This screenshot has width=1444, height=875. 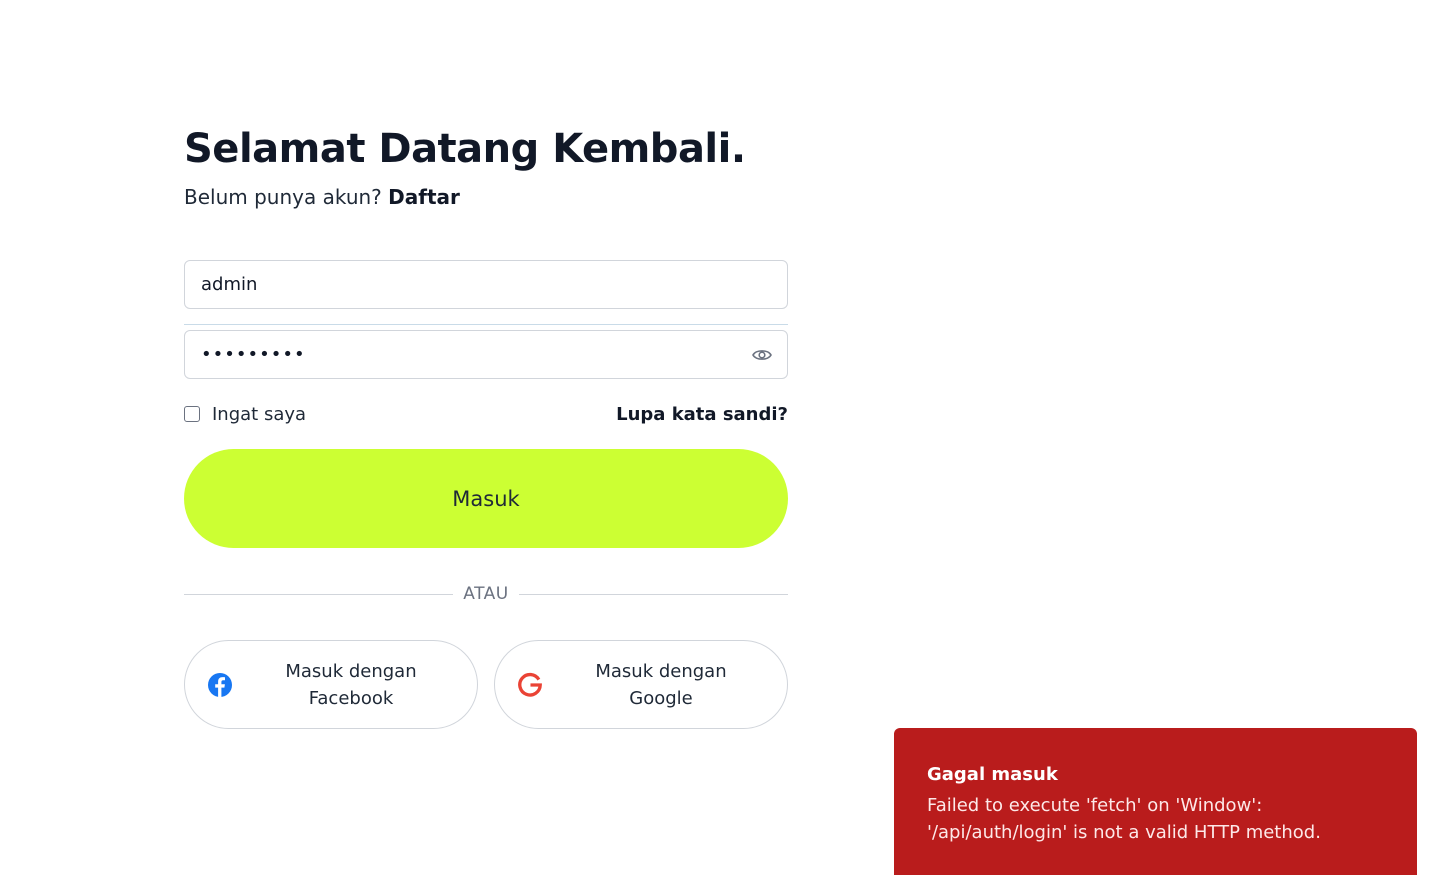 I want to click on or-divider: ATAU, so click(x=486, y=594).